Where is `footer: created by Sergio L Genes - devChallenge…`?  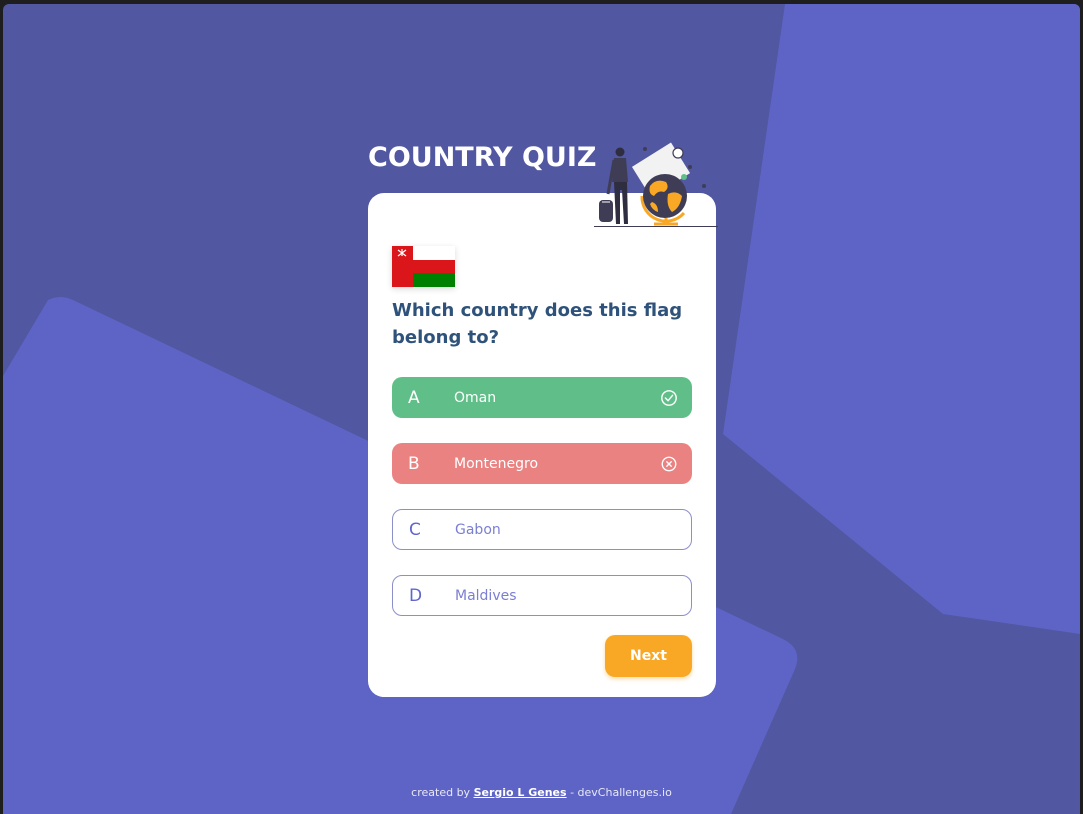
footer: created by Sergio L Genes - devChallenge… is located at coordinates (541, 792).